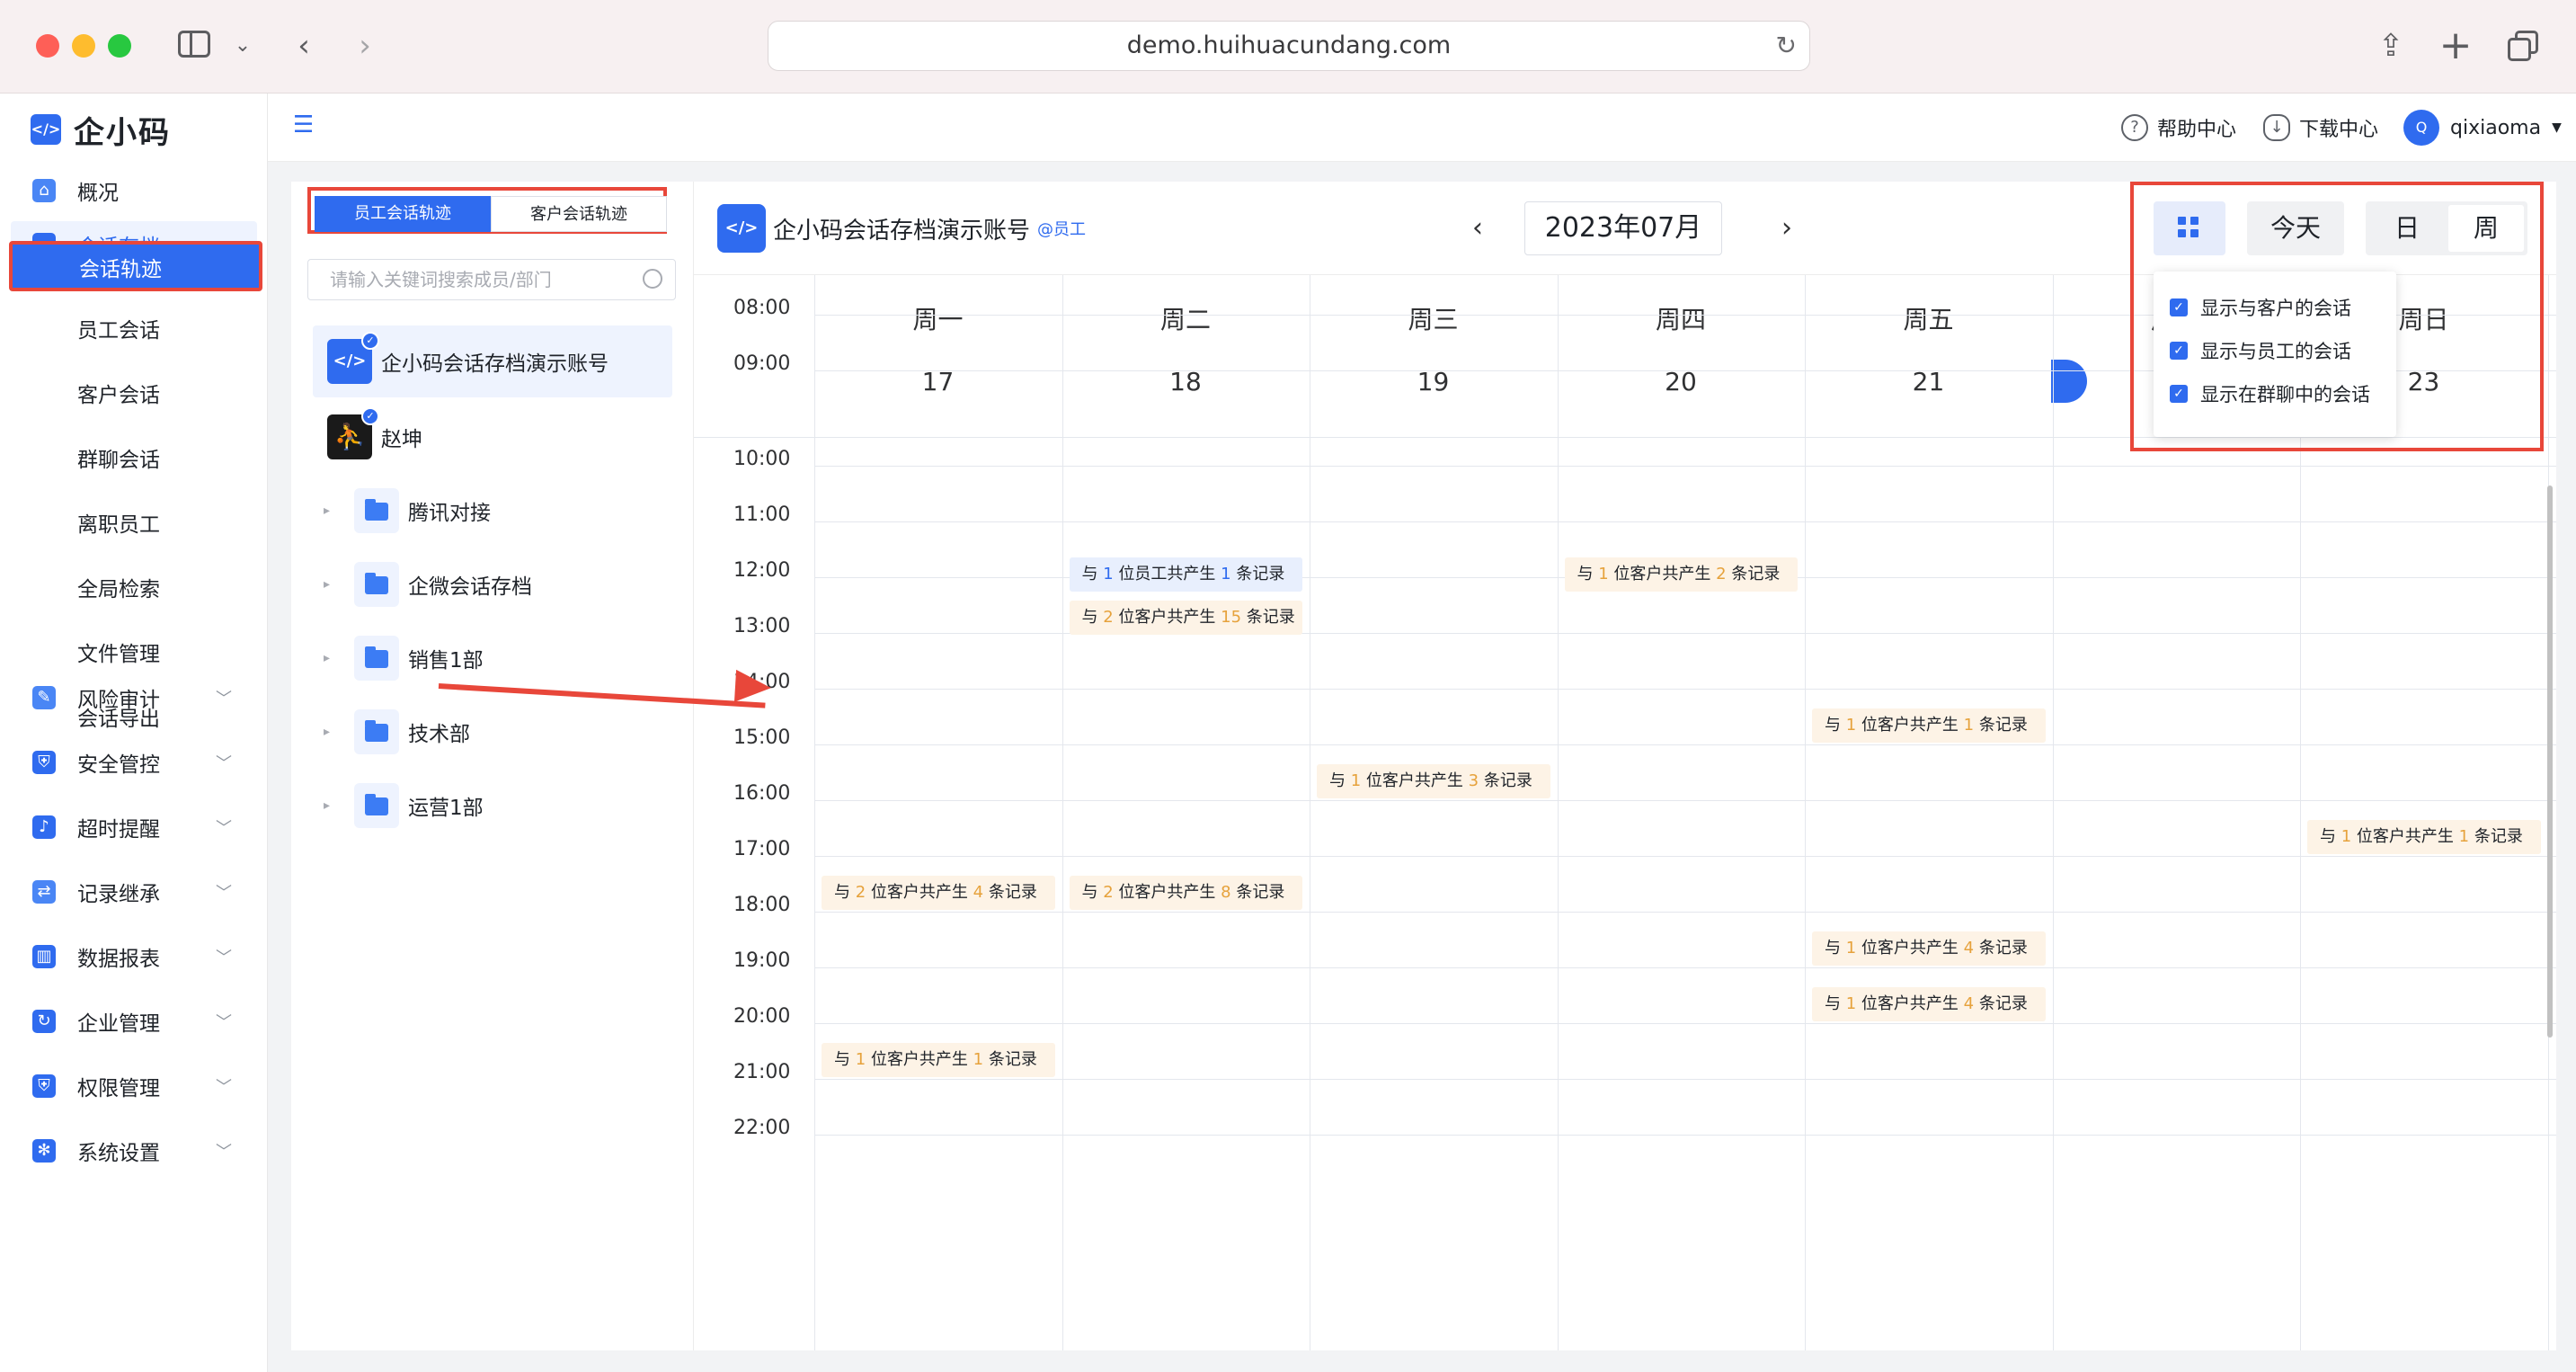 Image resolution: width=2576 pixels, height=1372 pixels. I want to click on customer-session-event: 与 2 位客户共产生 4 条记录, so click(938, 893).